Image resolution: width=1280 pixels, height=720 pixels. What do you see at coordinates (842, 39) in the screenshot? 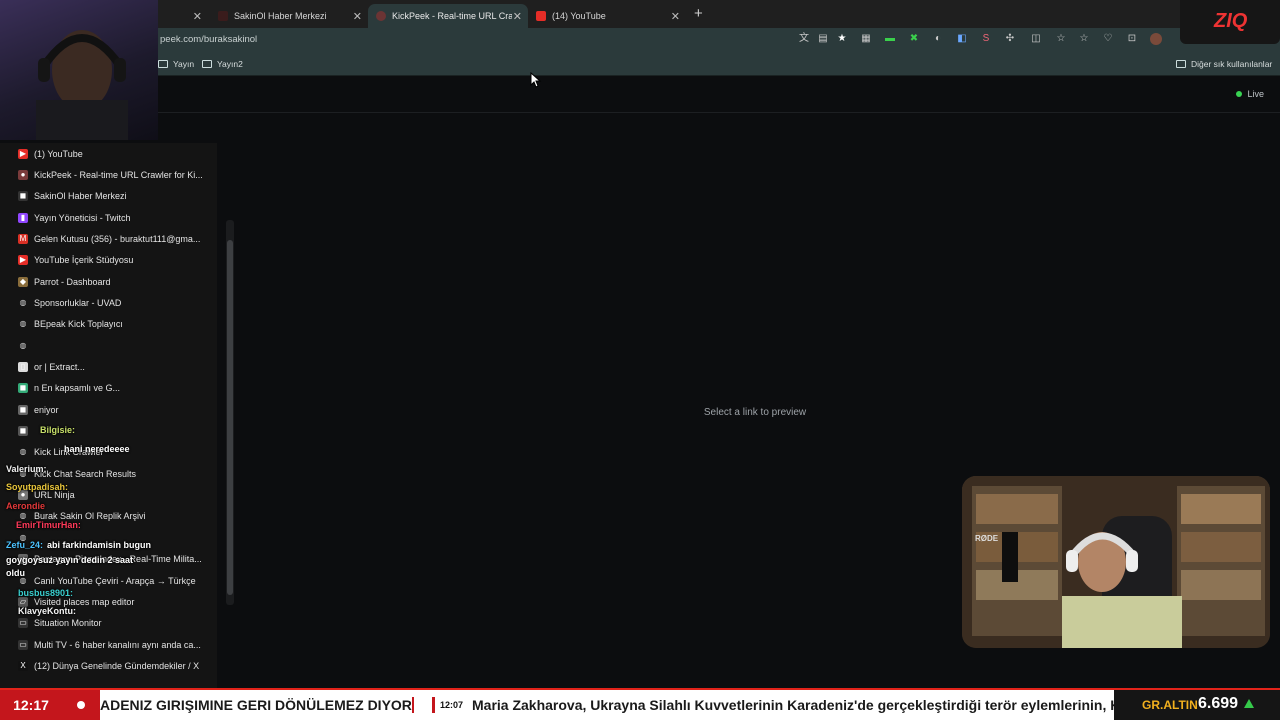
I see `star-icon: ★` at bounding box center [842, 39].